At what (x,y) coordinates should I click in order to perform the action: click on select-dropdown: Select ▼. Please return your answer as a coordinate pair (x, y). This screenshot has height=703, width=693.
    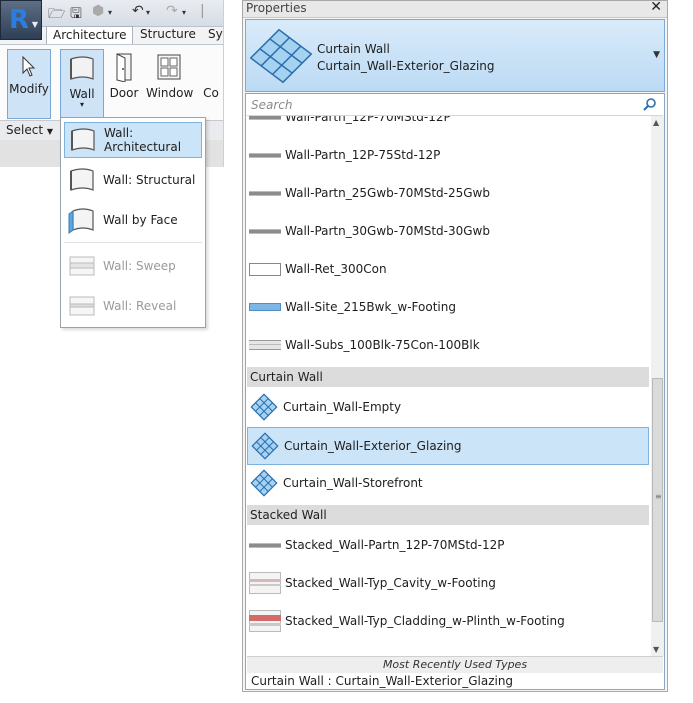
    Looking at the image, I should click on (29, 130).